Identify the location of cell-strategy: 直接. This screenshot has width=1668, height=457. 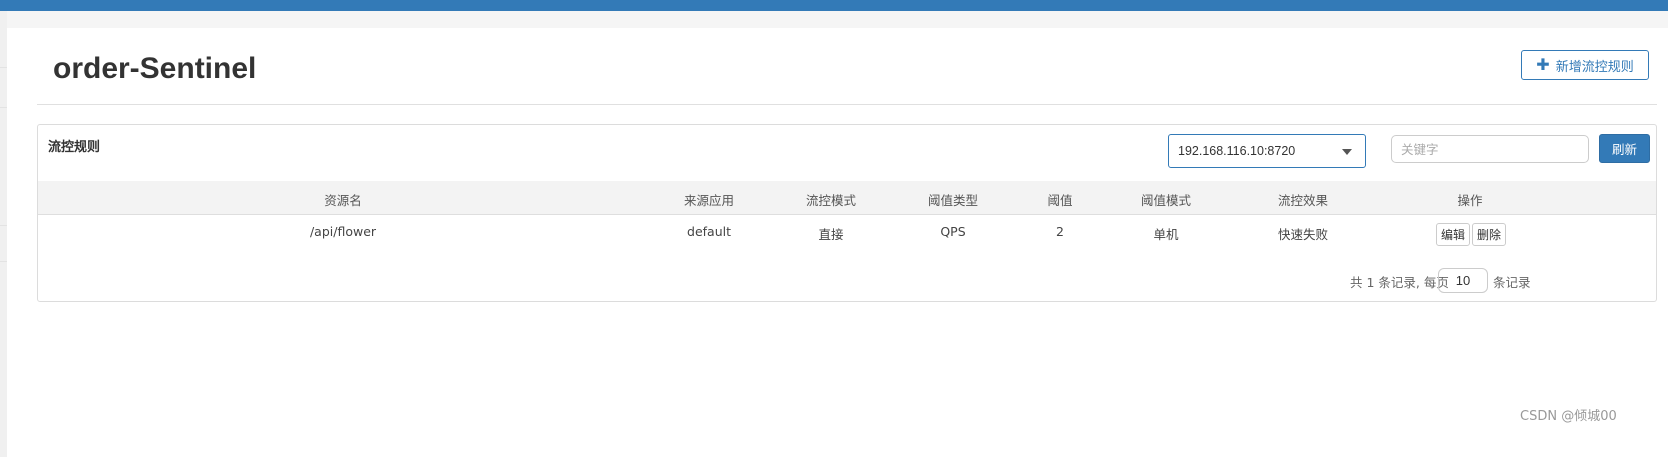
(831, 234).